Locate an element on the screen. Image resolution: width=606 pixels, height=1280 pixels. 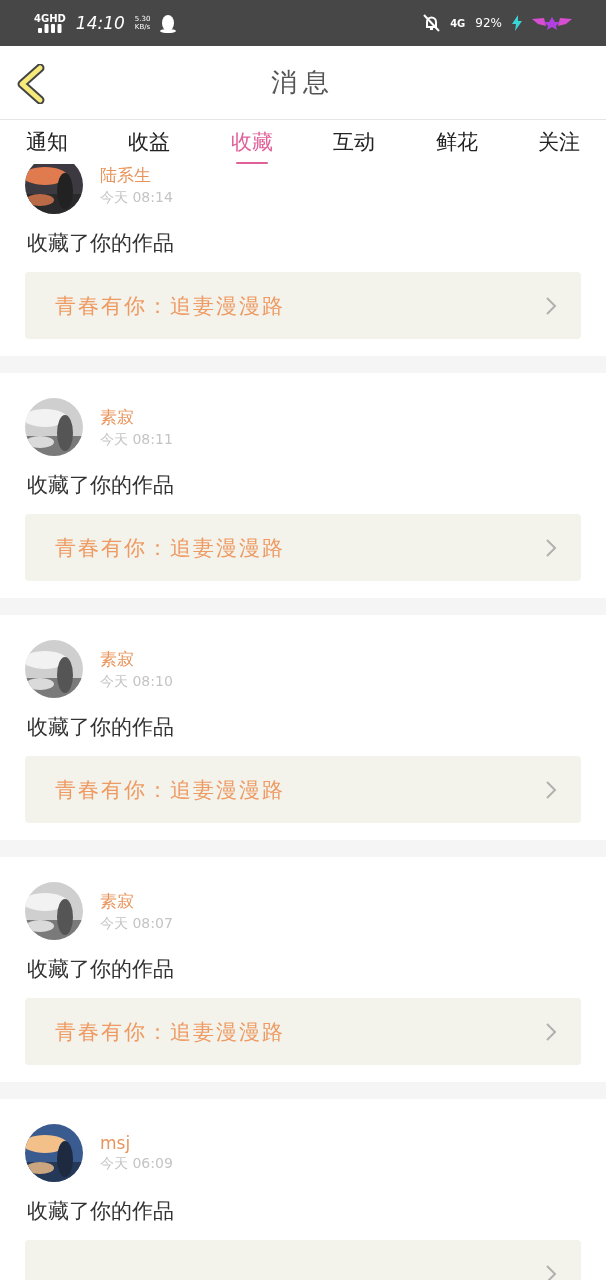
network-label: 4GHD is located at coordinates (50, 18).